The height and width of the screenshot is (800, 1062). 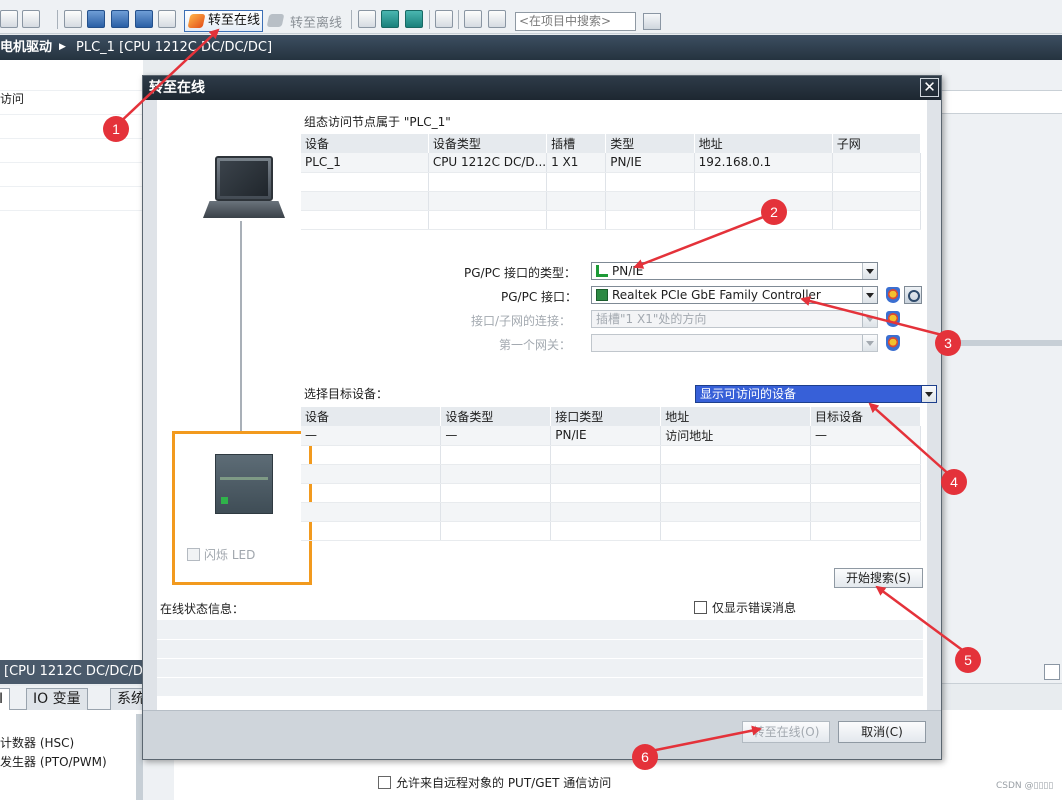 I want to click on only-errors-checkbox, so click(x=700, y=607).